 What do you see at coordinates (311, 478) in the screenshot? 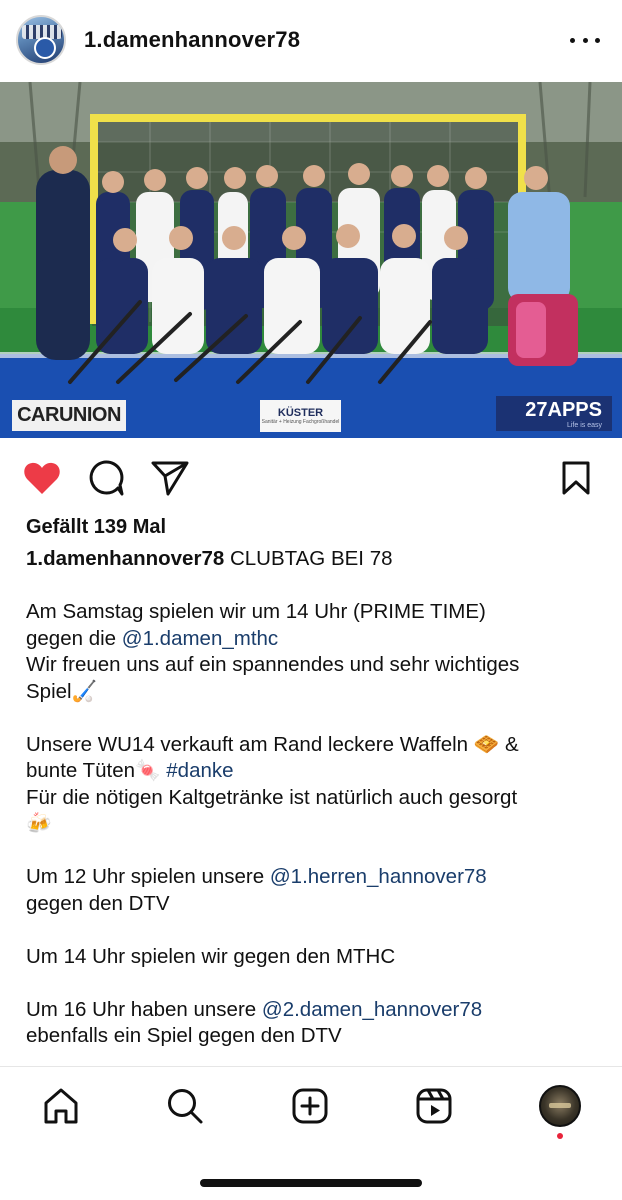
I see `post-actions-bar` at bounding box center [311, 478].